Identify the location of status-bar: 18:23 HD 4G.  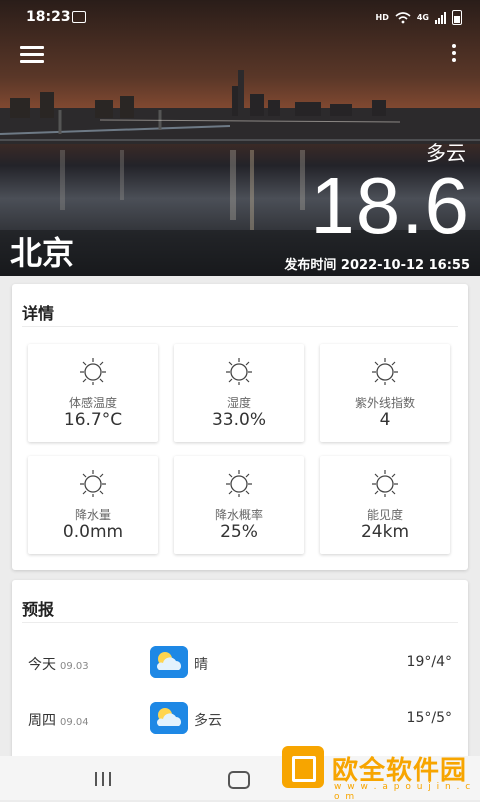
(240, 17).